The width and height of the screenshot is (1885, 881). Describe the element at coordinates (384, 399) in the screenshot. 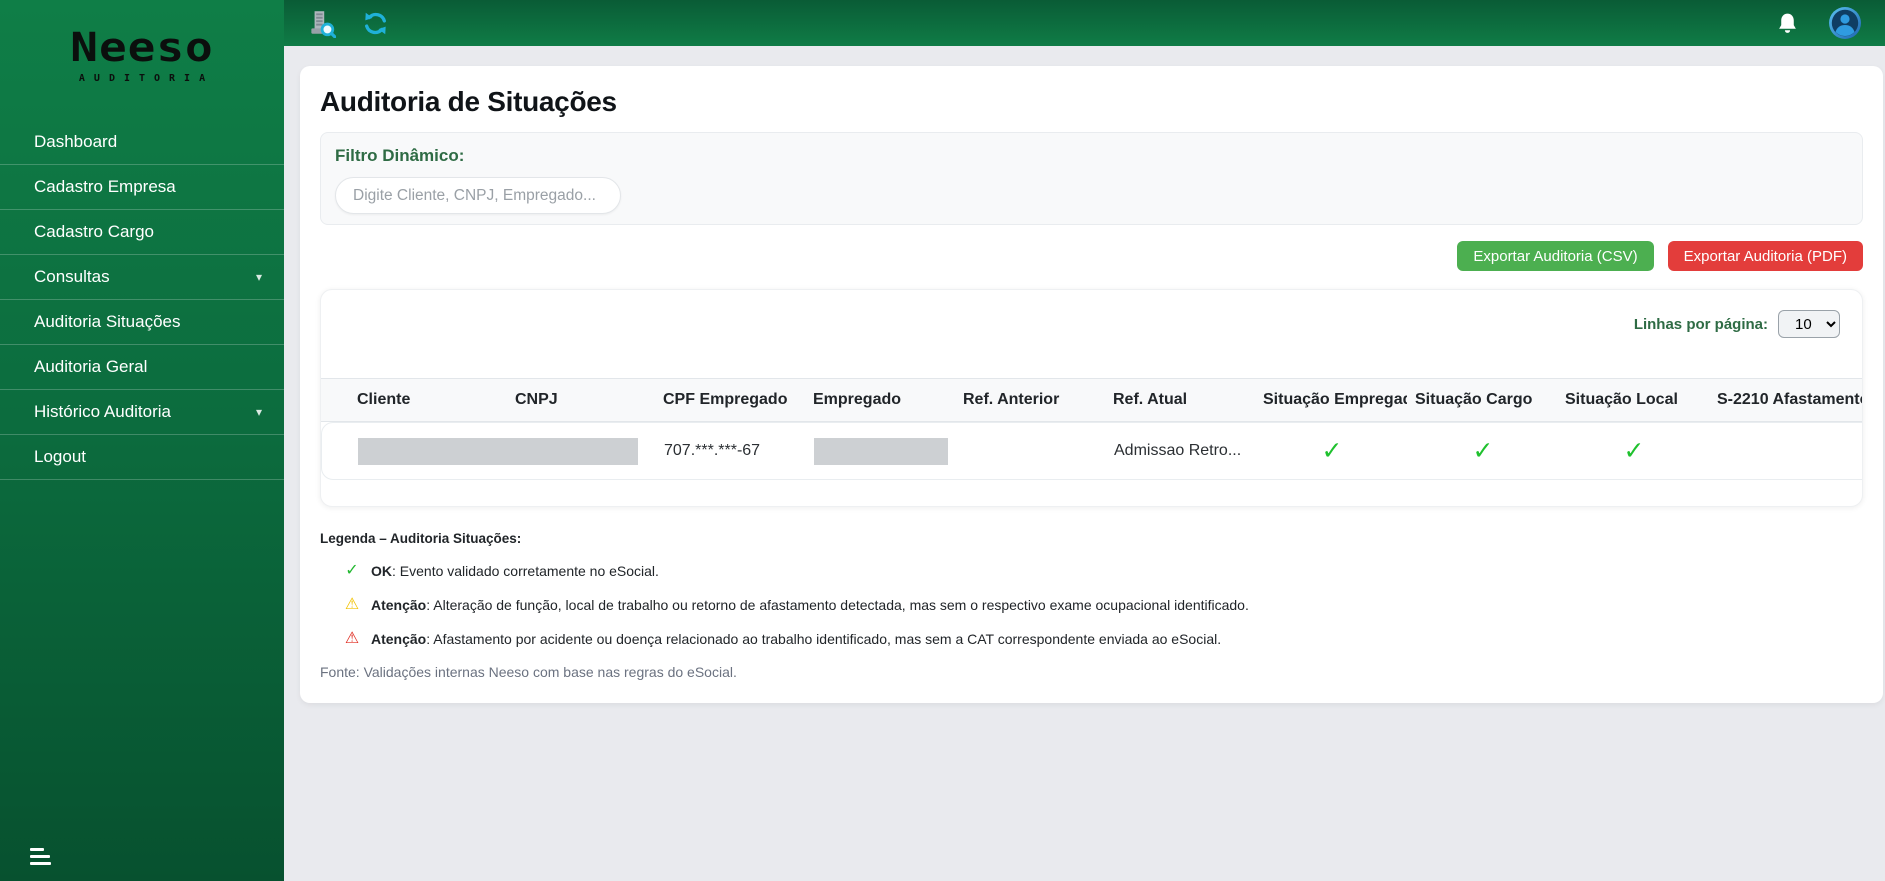

I see `col-header-cliente: Cliente` at that location.